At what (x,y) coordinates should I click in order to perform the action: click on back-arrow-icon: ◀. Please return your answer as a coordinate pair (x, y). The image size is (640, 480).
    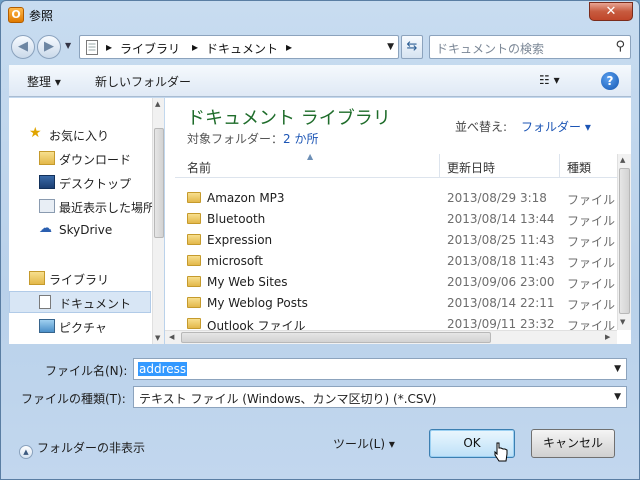
    Looking at the image, I should click on (23, 46).